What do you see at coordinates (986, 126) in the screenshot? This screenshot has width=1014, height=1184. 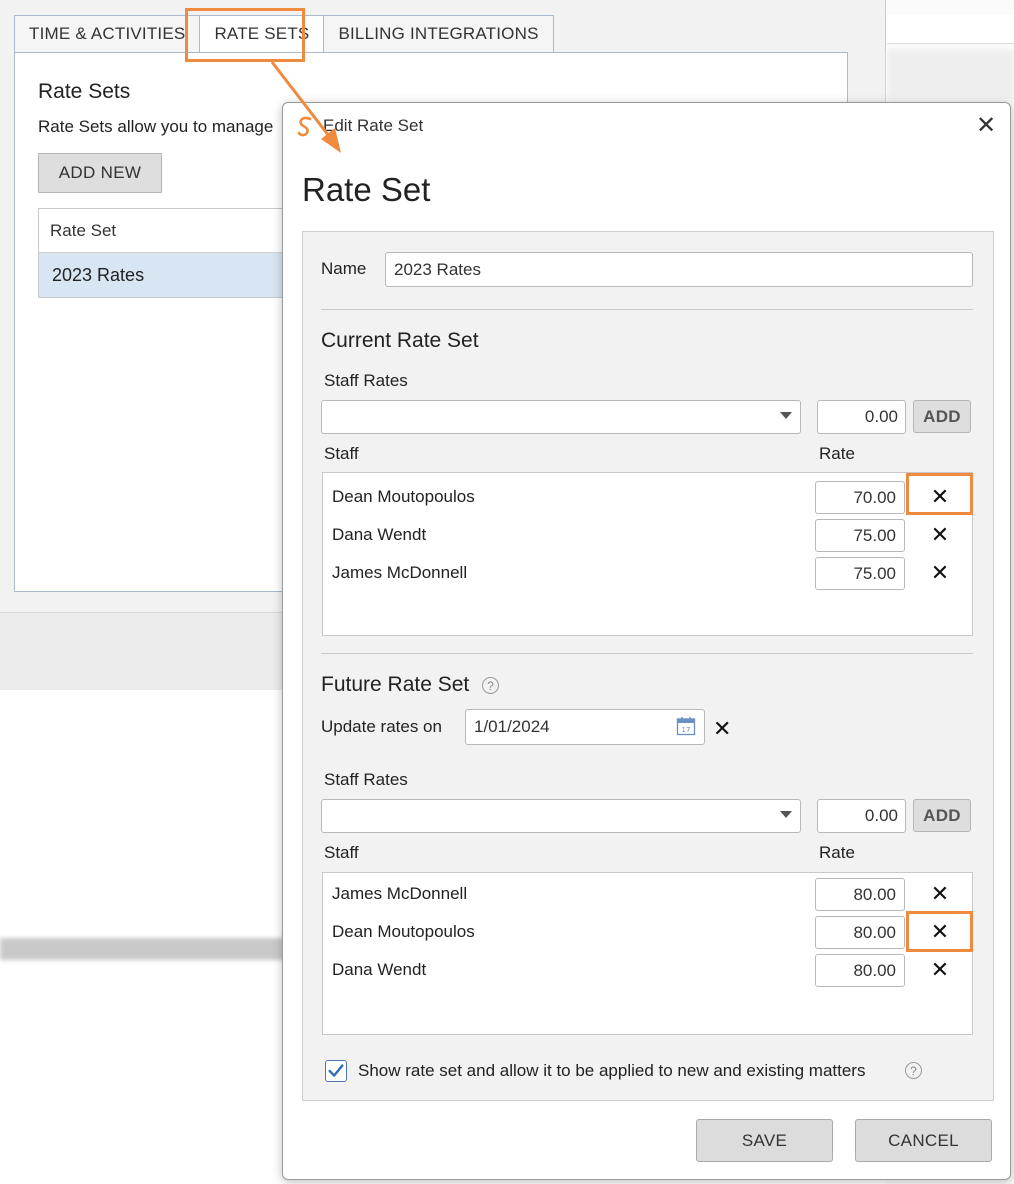 I see `close-icon: ✕` at bounding box center [986, 126].